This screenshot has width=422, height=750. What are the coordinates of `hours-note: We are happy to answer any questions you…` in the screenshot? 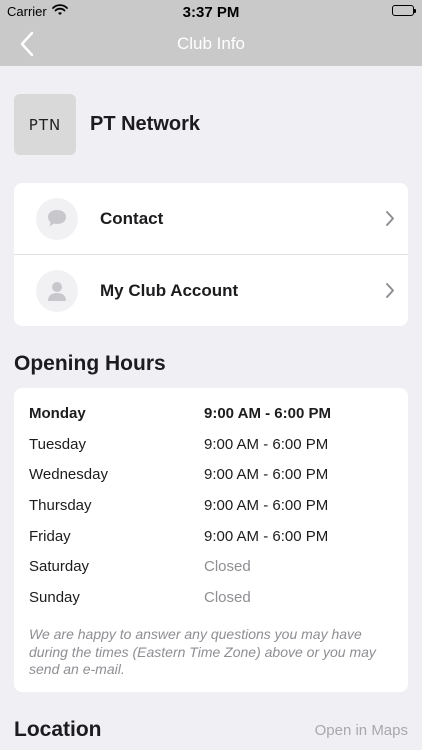 It's located at (202, 651).